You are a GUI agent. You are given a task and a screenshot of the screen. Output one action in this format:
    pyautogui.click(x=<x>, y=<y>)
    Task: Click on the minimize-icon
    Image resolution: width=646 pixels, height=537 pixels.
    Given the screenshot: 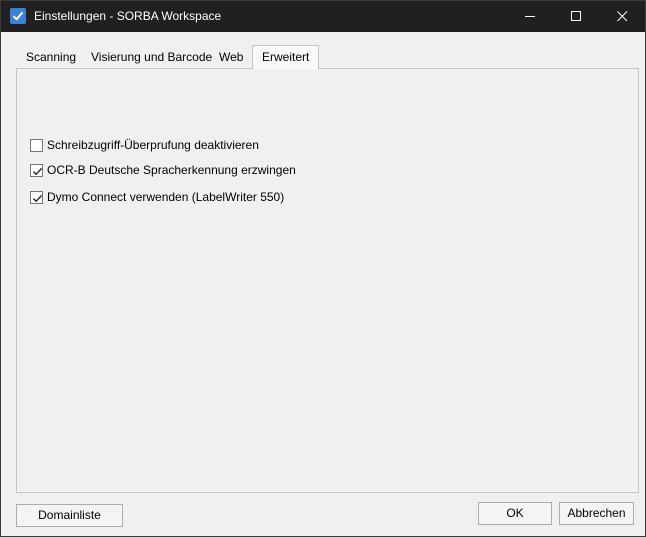 What is the action you would take?
    pyautogui.click(x=530, y=16)
    